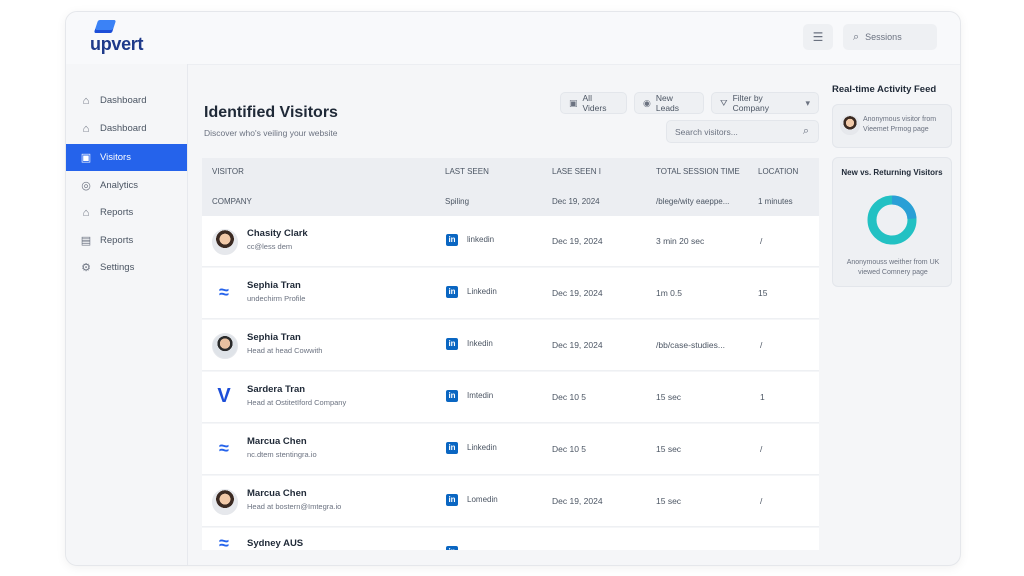 The height and width of the screenshot is (576, 1024). I want to click on page-title: Identified Visitors, so click(271, 112).